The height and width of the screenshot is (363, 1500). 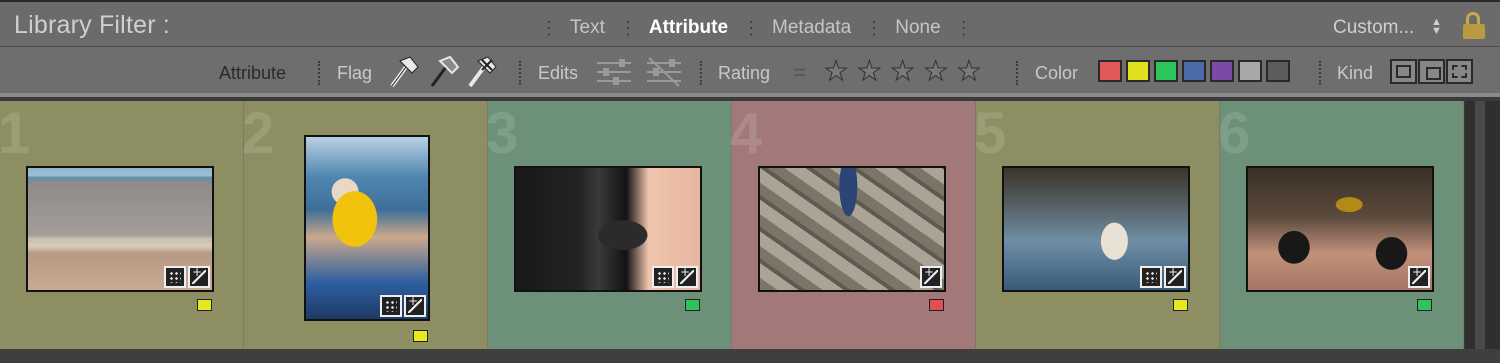 I want to click on virtual-copies-icon, so click(x=1431, y=71).